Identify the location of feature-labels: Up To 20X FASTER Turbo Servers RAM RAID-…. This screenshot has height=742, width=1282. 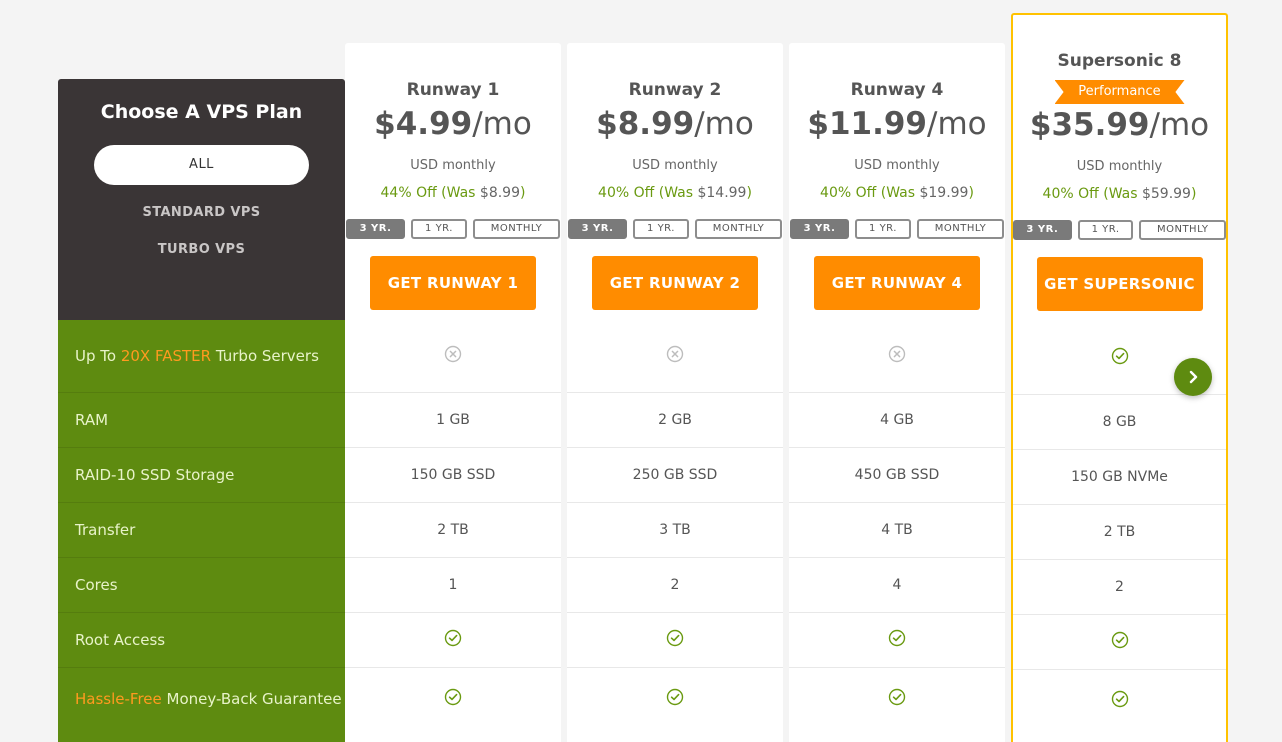
(201, 531).